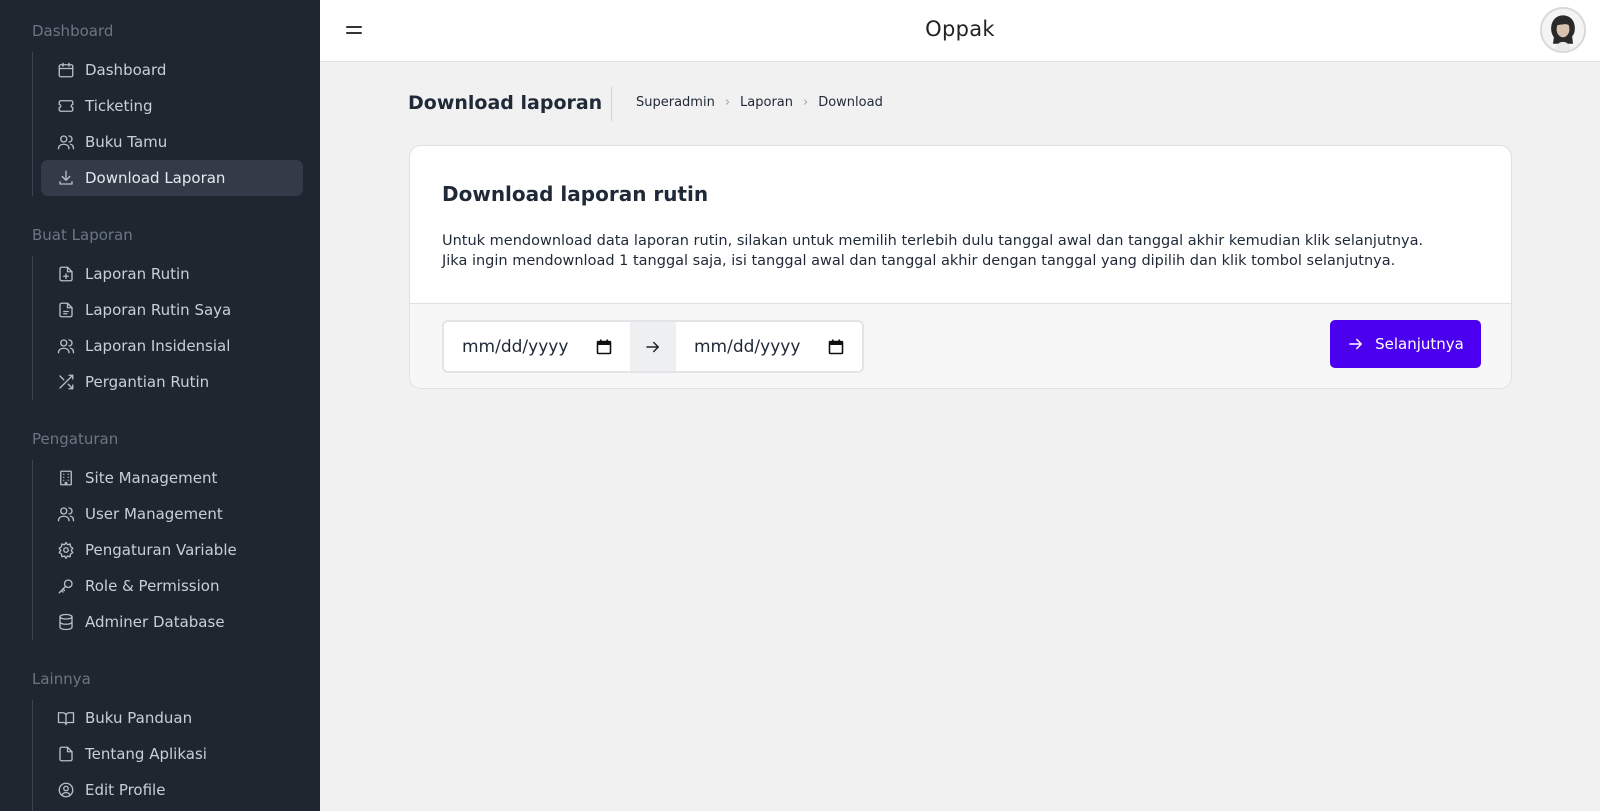  I want to click on sidebar-item-label: Site Management, so click(151, 478).